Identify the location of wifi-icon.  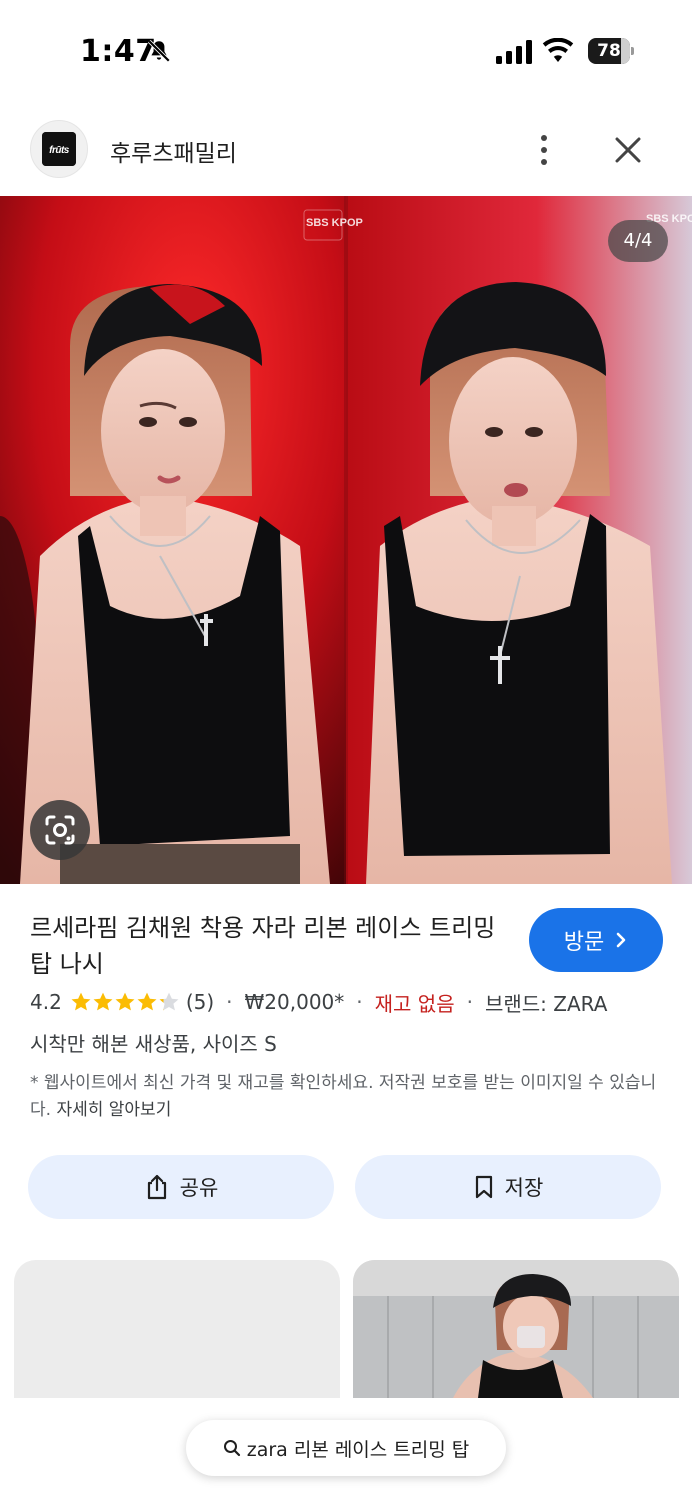
(558, 50).